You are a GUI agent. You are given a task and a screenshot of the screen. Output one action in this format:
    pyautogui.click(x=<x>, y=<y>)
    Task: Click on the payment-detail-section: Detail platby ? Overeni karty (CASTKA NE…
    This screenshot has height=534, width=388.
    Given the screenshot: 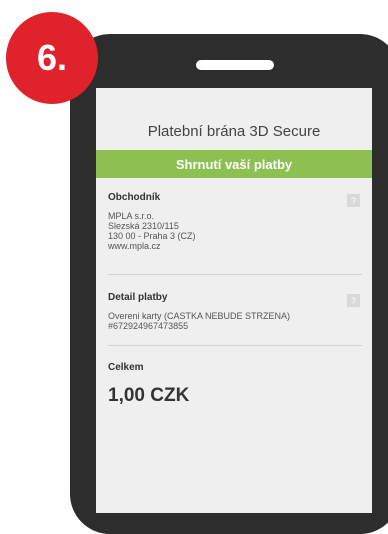 What is the action you would take?
    pyautogui.click(x=235, y=311)
    